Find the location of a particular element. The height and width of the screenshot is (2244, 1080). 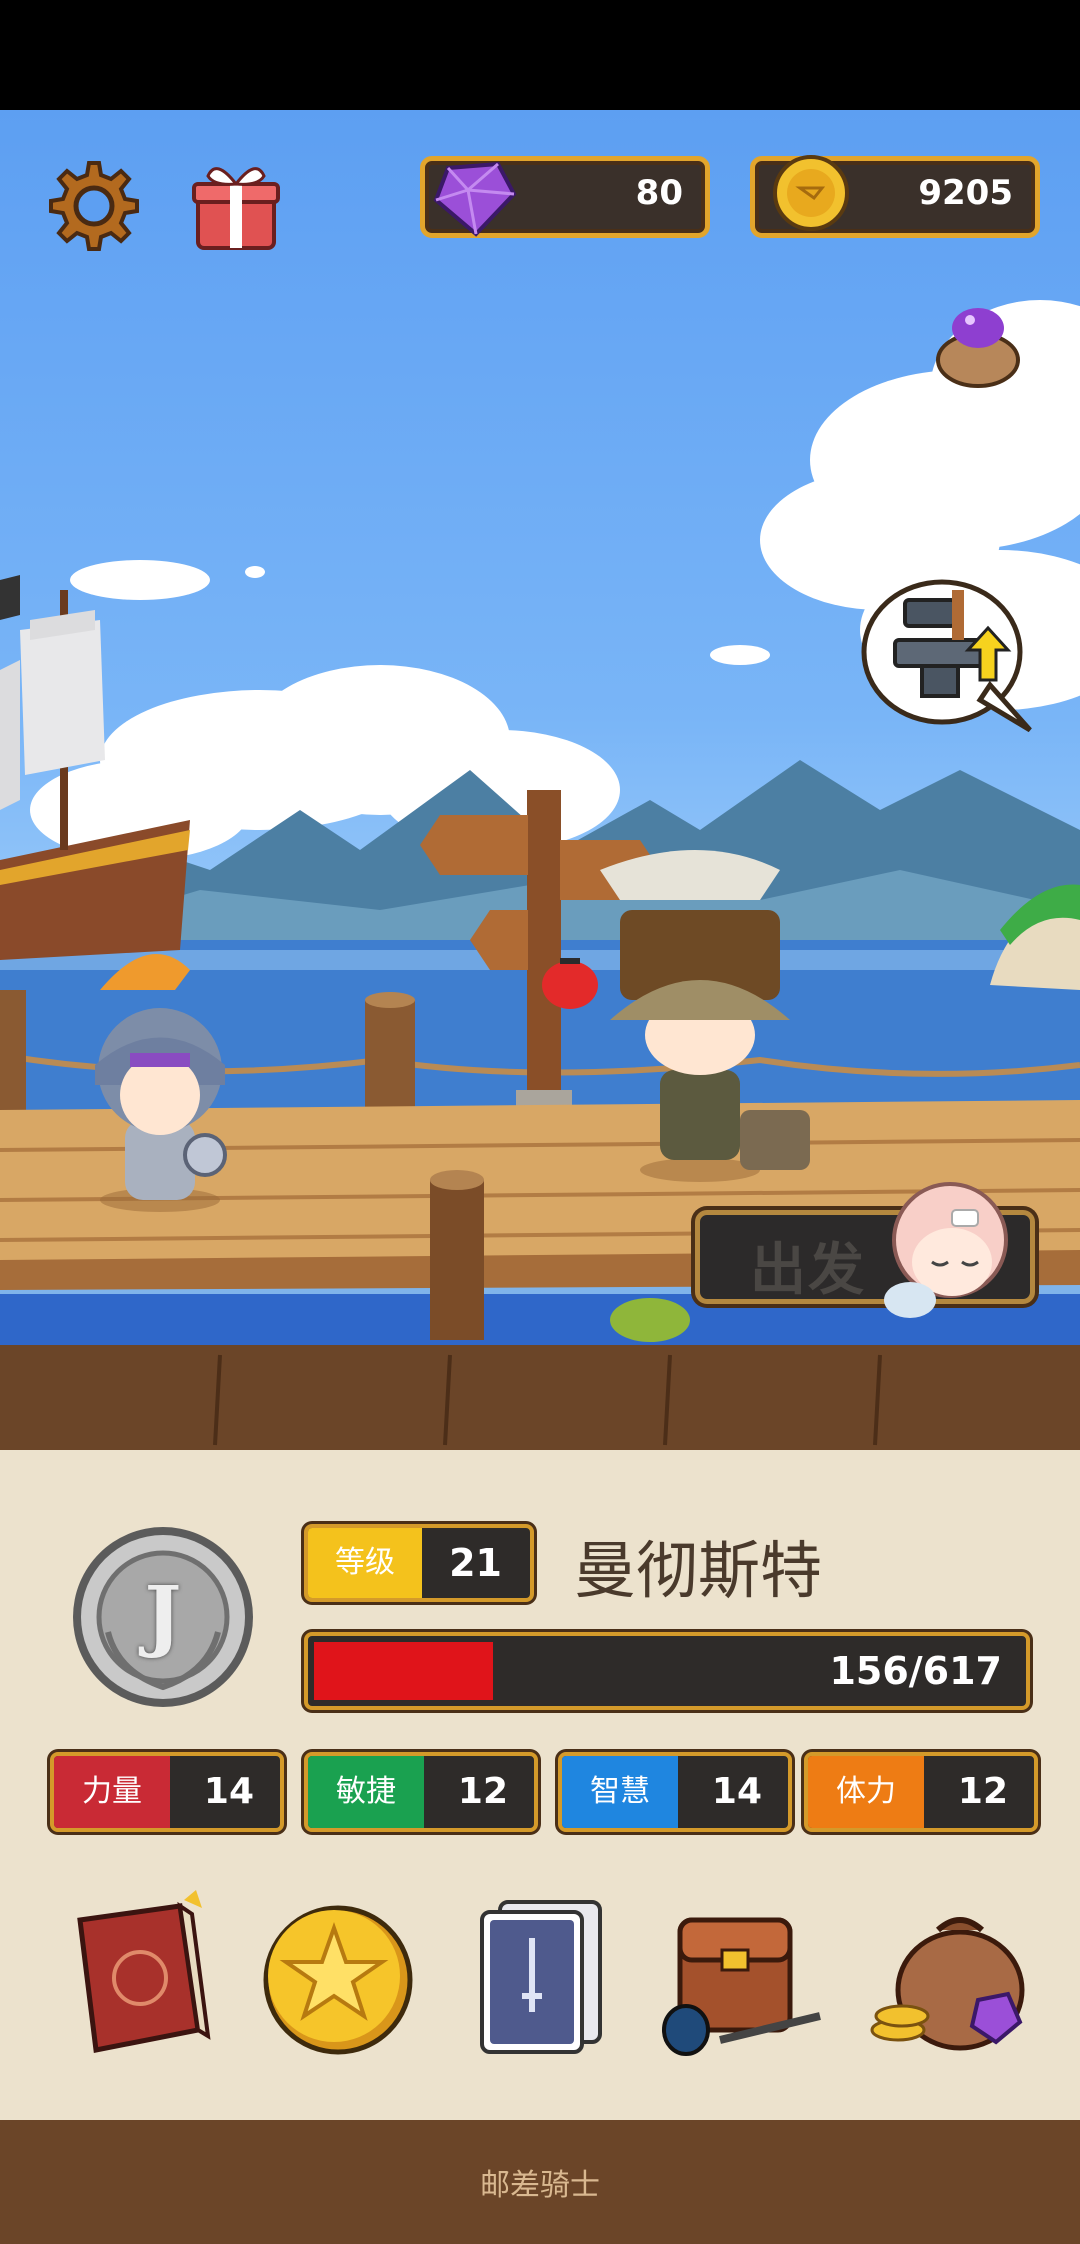

hero-book-button is located at coordinates (140, 1975).